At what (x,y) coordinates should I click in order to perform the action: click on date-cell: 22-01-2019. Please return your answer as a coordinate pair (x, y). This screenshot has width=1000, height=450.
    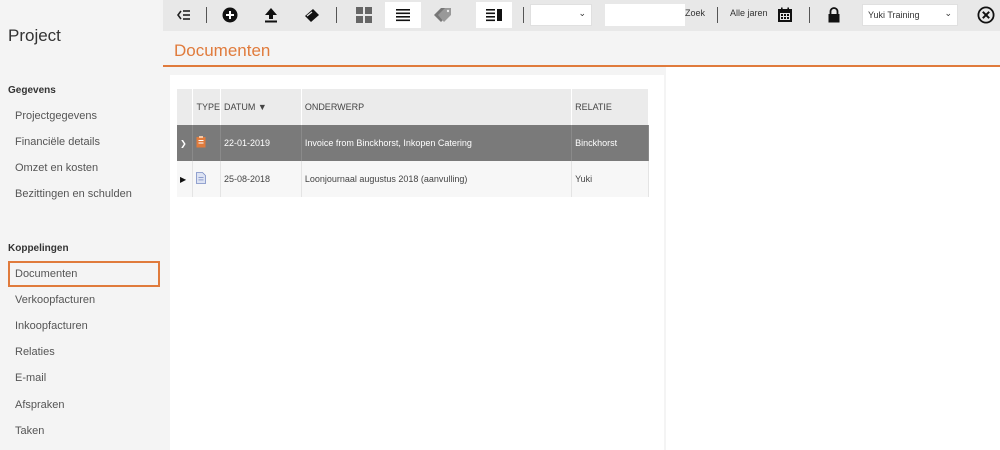
    Looking at the image, I should click on (261, 143).